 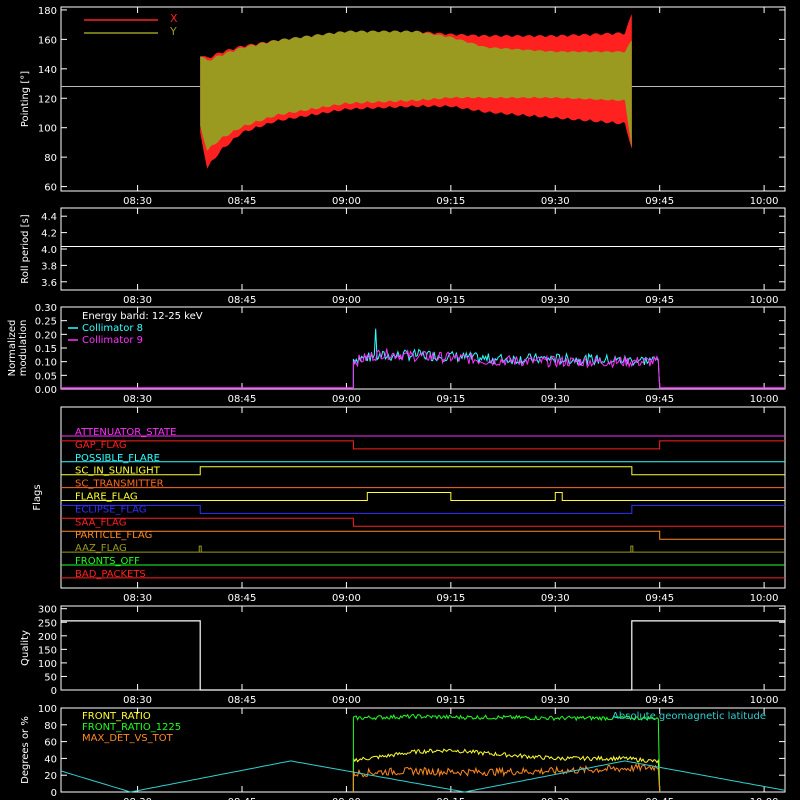 What do you see at coordinates (450, 201) in the screenshot?
I see `pointing-xtick-label: 09:15` at bounding box center [450, 201].